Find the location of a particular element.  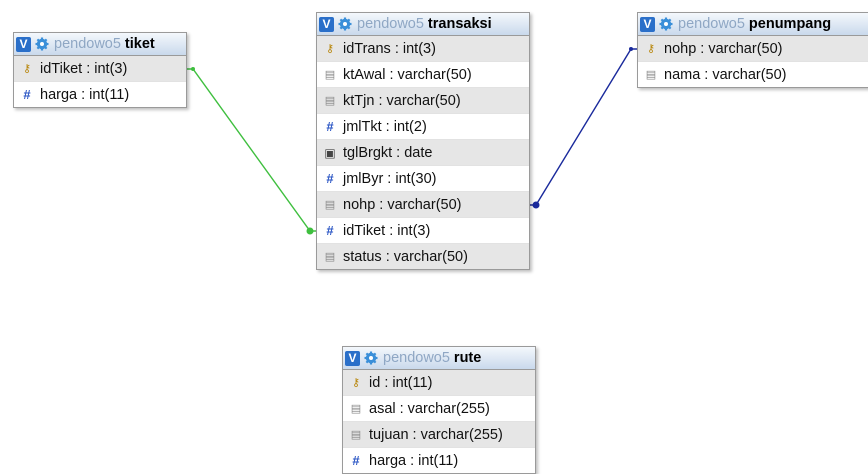

column-label: ktTjn : varchar(50) is located at coordinates (402, 100).